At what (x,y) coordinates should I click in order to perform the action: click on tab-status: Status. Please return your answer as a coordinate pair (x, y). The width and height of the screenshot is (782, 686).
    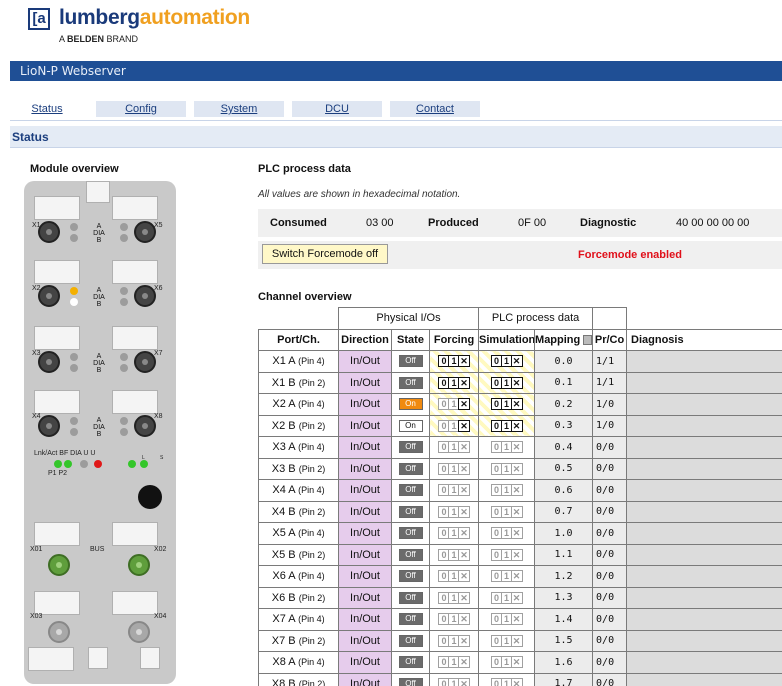
    Looking at the image, I should click on (47, 109).